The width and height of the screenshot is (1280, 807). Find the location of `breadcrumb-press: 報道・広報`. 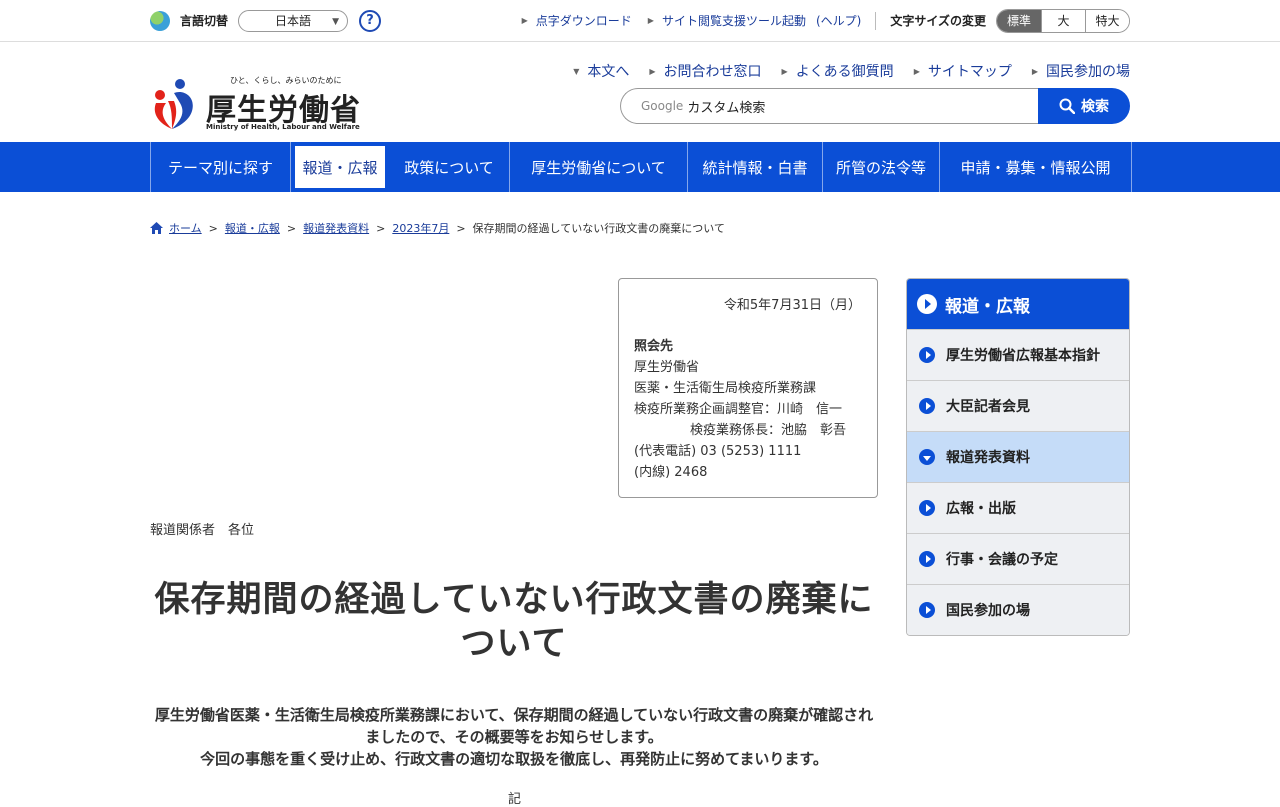

breadcrumb-press: 報道・広報 is located at coordinates (252, 228).